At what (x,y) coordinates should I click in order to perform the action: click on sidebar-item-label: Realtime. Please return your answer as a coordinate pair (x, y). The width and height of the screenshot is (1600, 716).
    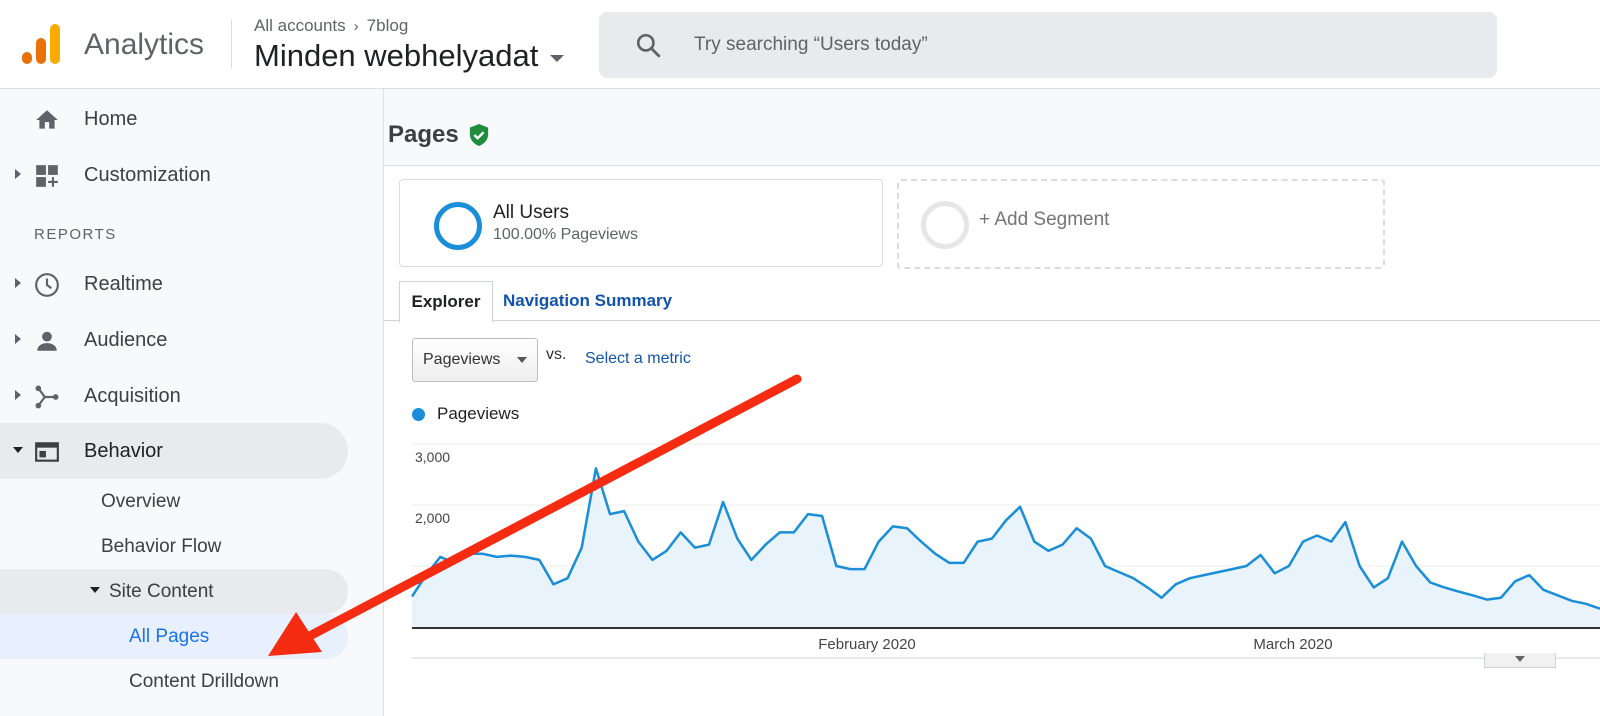
    Looking at the image, I should click on (123, 284).